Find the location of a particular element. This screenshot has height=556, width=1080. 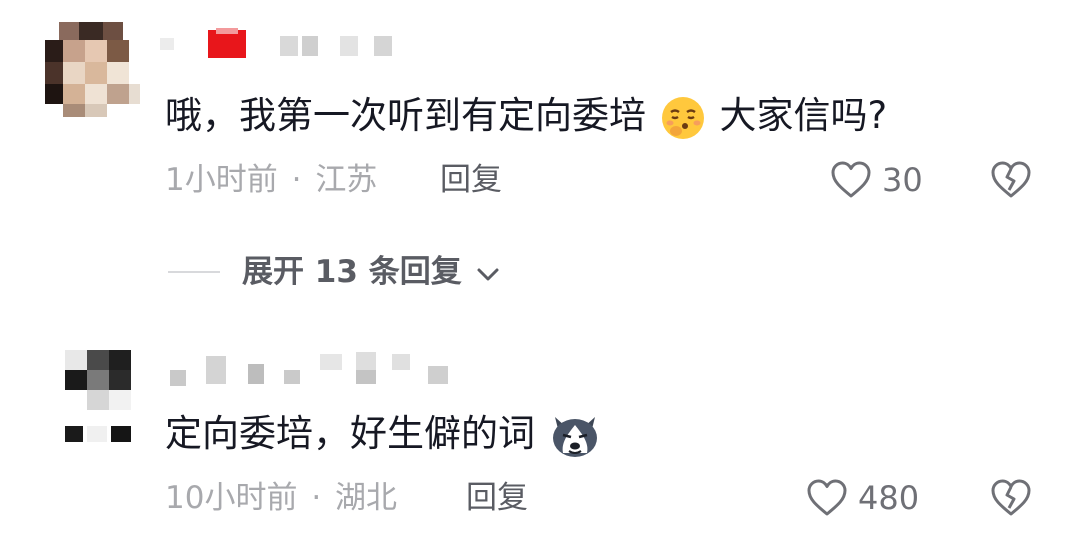

expand-replies-button: 展开 13 条回复 is located at coordinates (371, 273).